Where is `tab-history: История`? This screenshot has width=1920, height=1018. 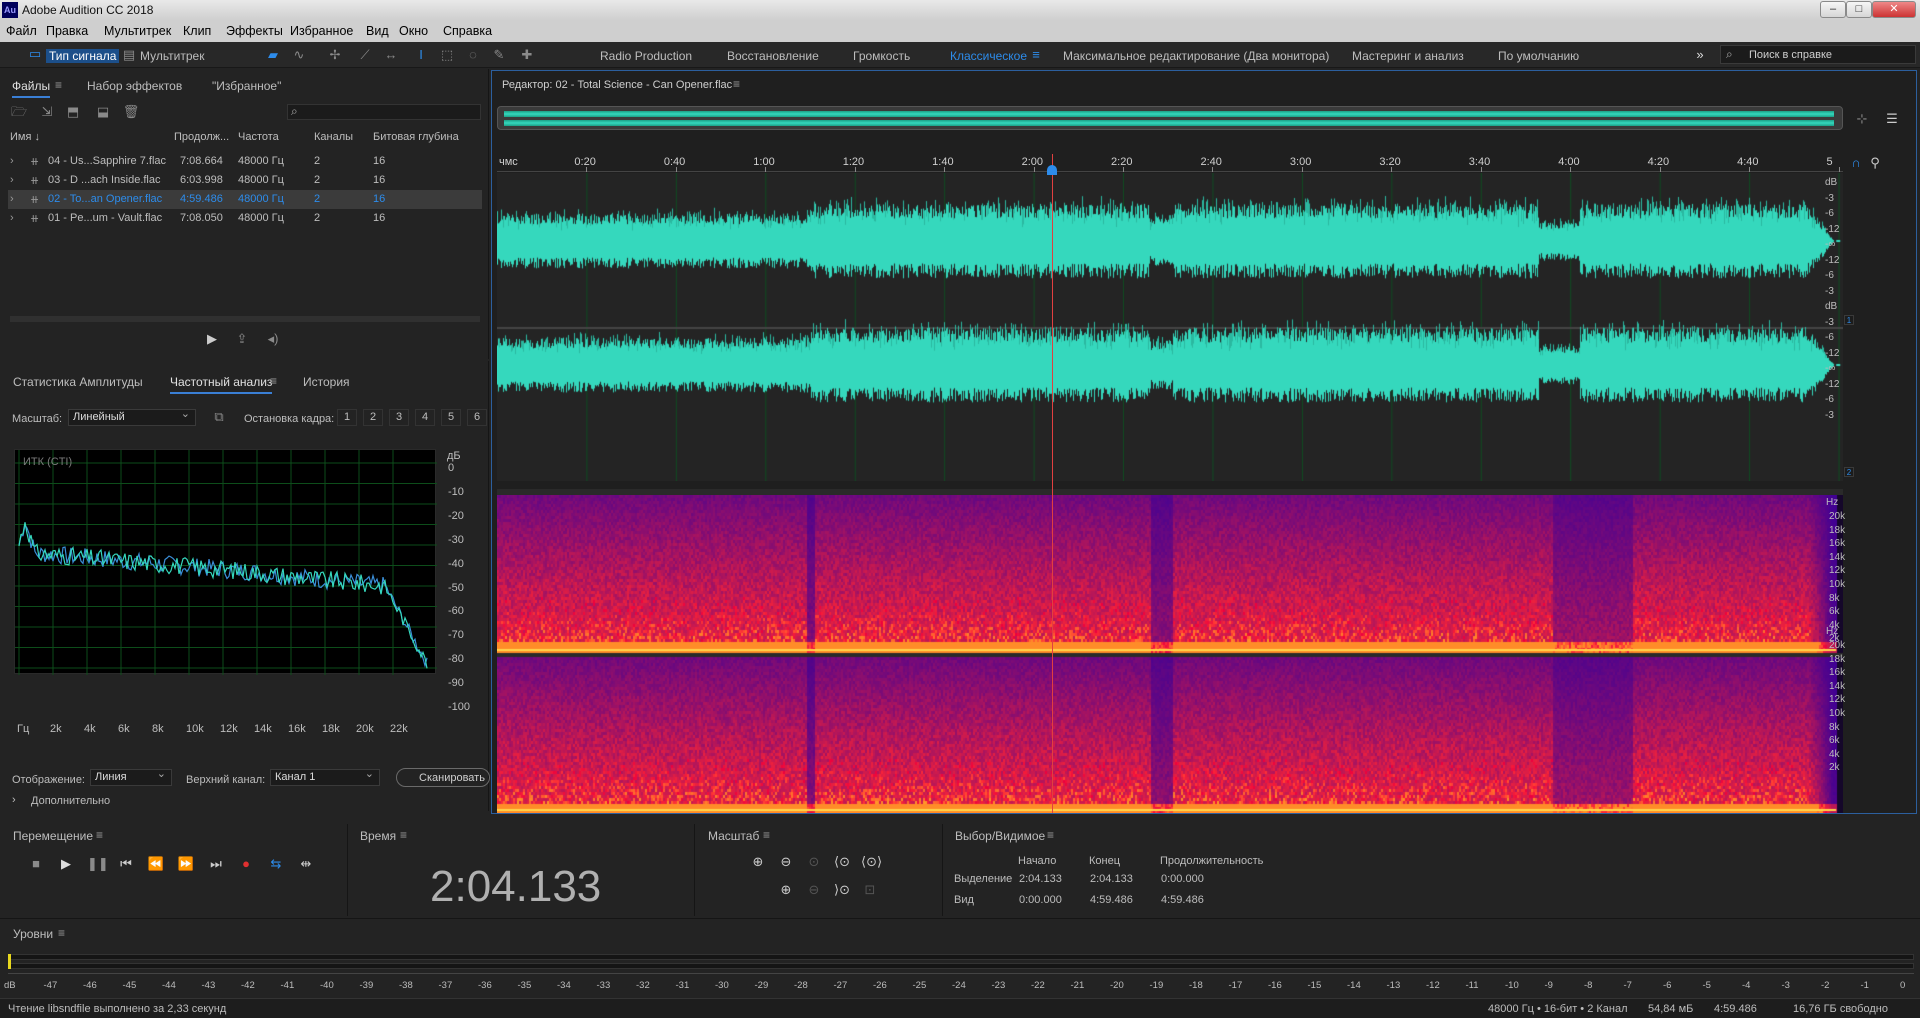
tab-history: История is located at coordinates (326, 382).